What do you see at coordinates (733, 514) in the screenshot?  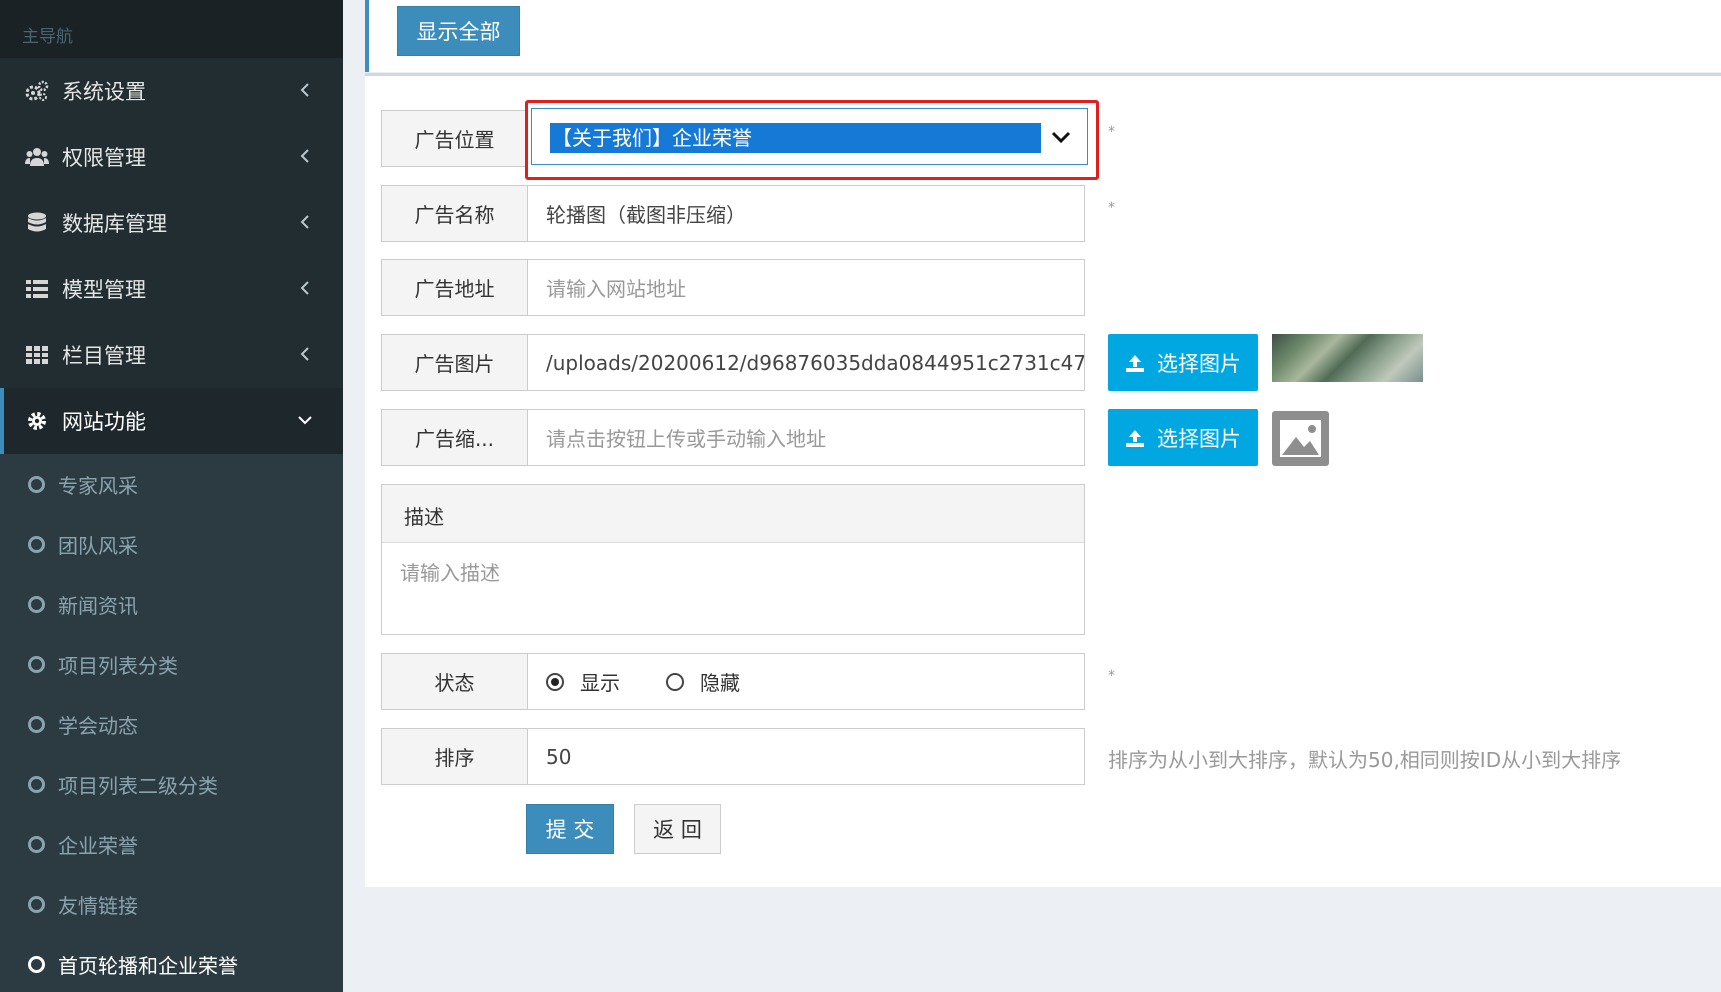 I see `description-label: 描述` at bounding box center [733, 514].